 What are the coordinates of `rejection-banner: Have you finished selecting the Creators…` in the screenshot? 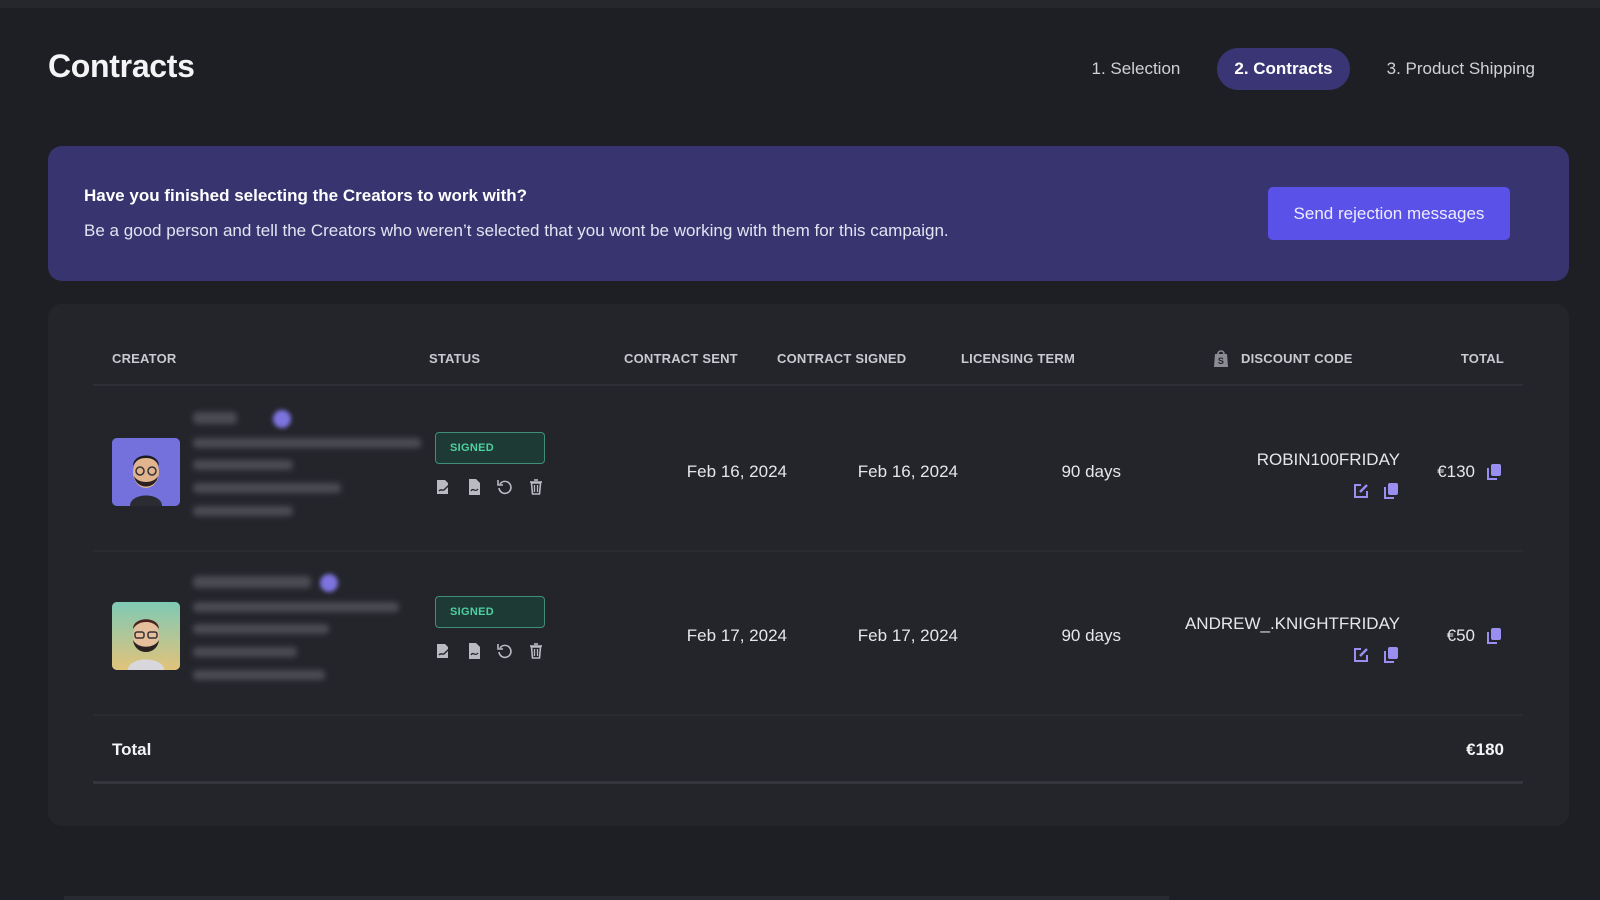 It's located at (808, 213).